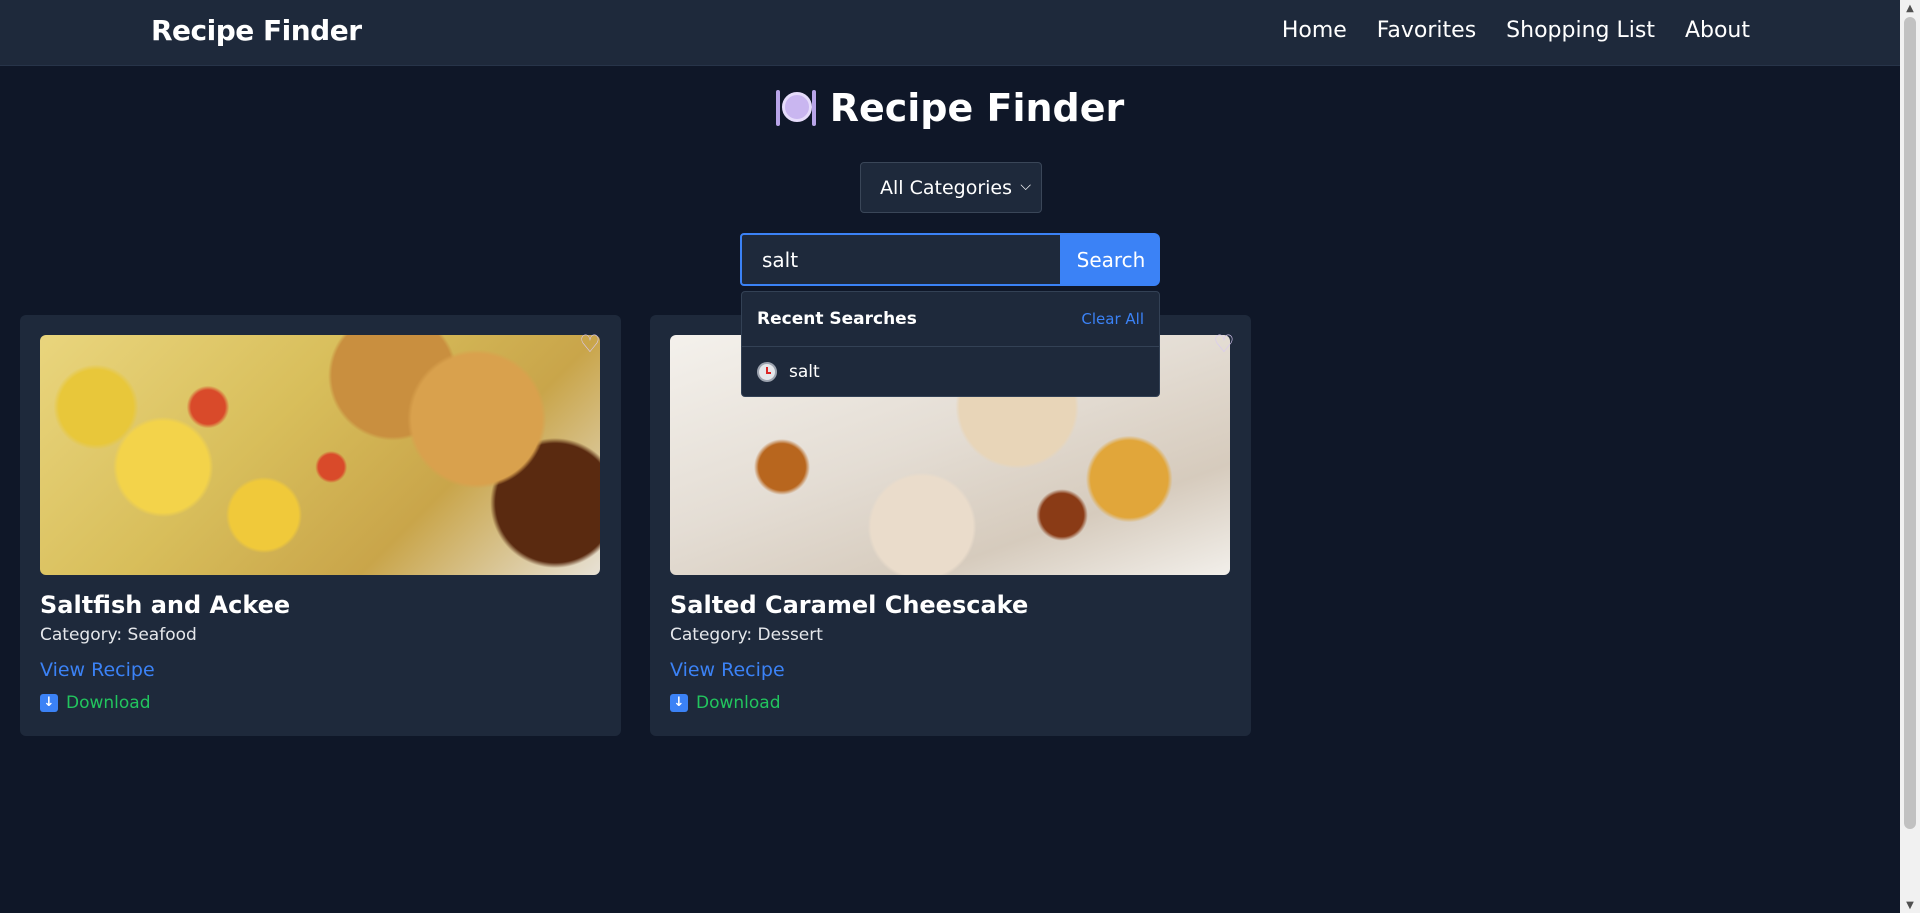 The width and height of the screenshot is (1920, 913). What do you see at coordinates (767, 372) in the screenshot?
I see `clock-icon` at bounding box center [767, 372].